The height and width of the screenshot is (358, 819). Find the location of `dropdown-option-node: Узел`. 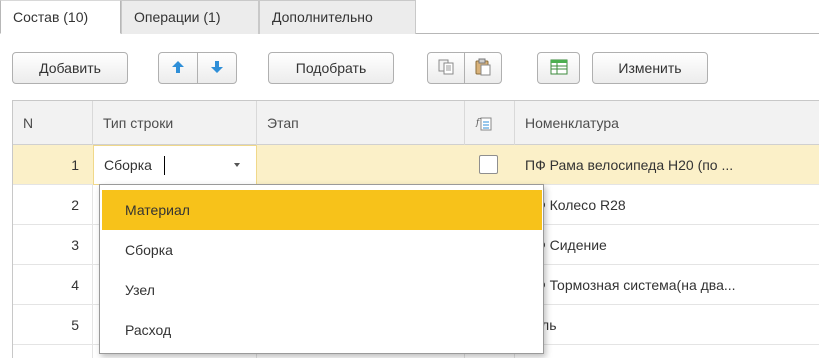

dropdown-option-node: Узел is located at coordinates (322, 290).